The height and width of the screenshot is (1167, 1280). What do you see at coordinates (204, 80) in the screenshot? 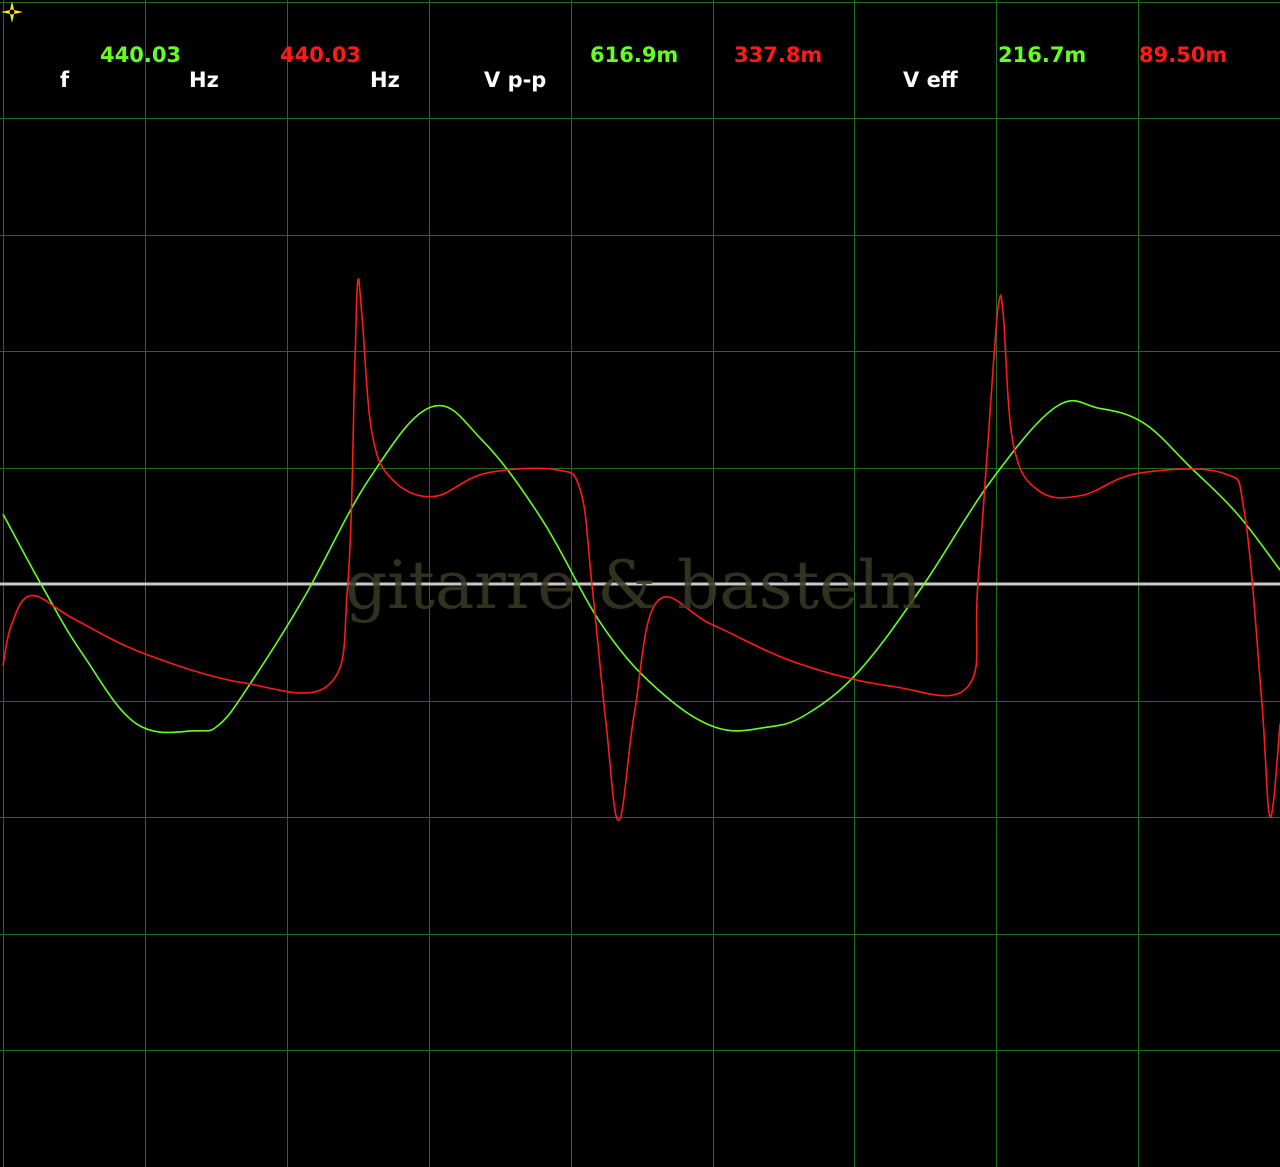
I see `ch1-frequency-unit: Hz` at bounding box center [204, 80].